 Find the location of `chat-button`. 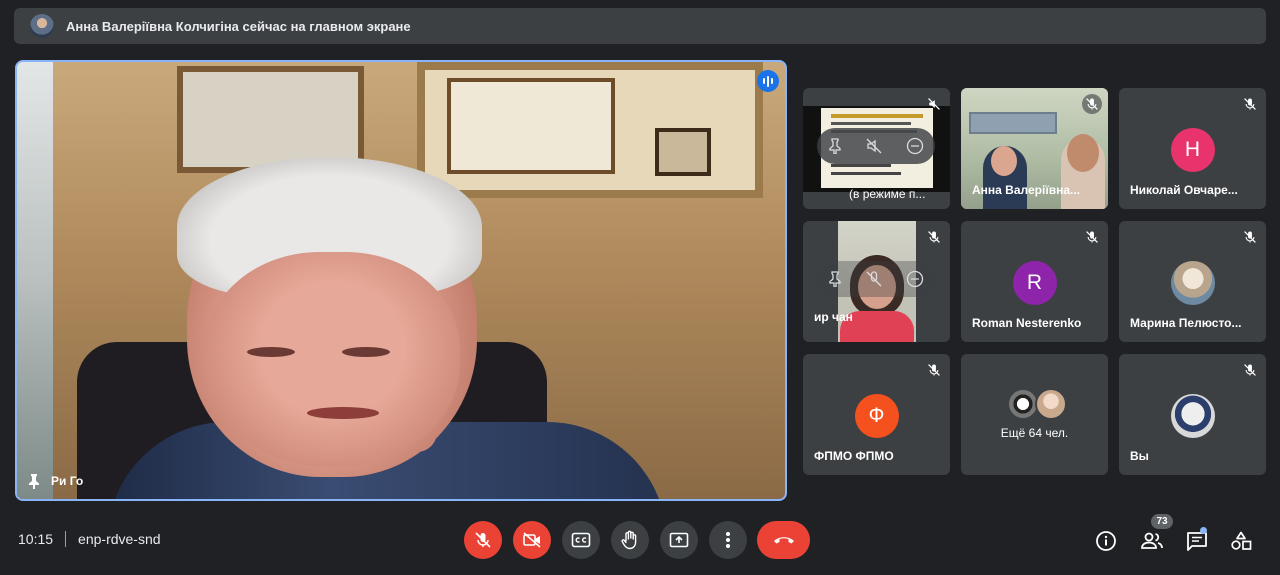

chat-button is located at coordinates (1197, 541).